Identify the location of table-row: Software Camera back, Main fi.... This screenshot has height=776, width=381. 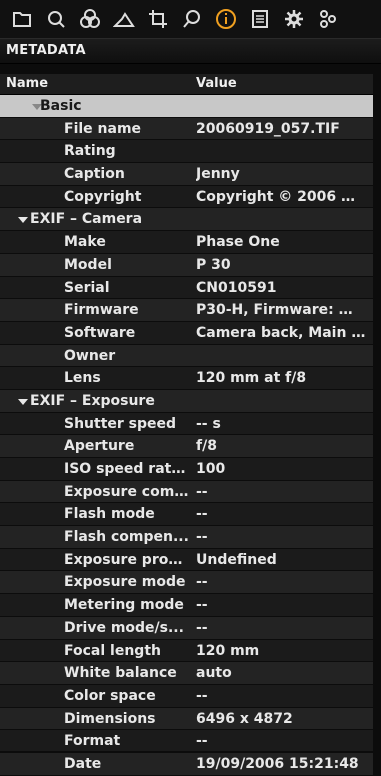
(186, 333).